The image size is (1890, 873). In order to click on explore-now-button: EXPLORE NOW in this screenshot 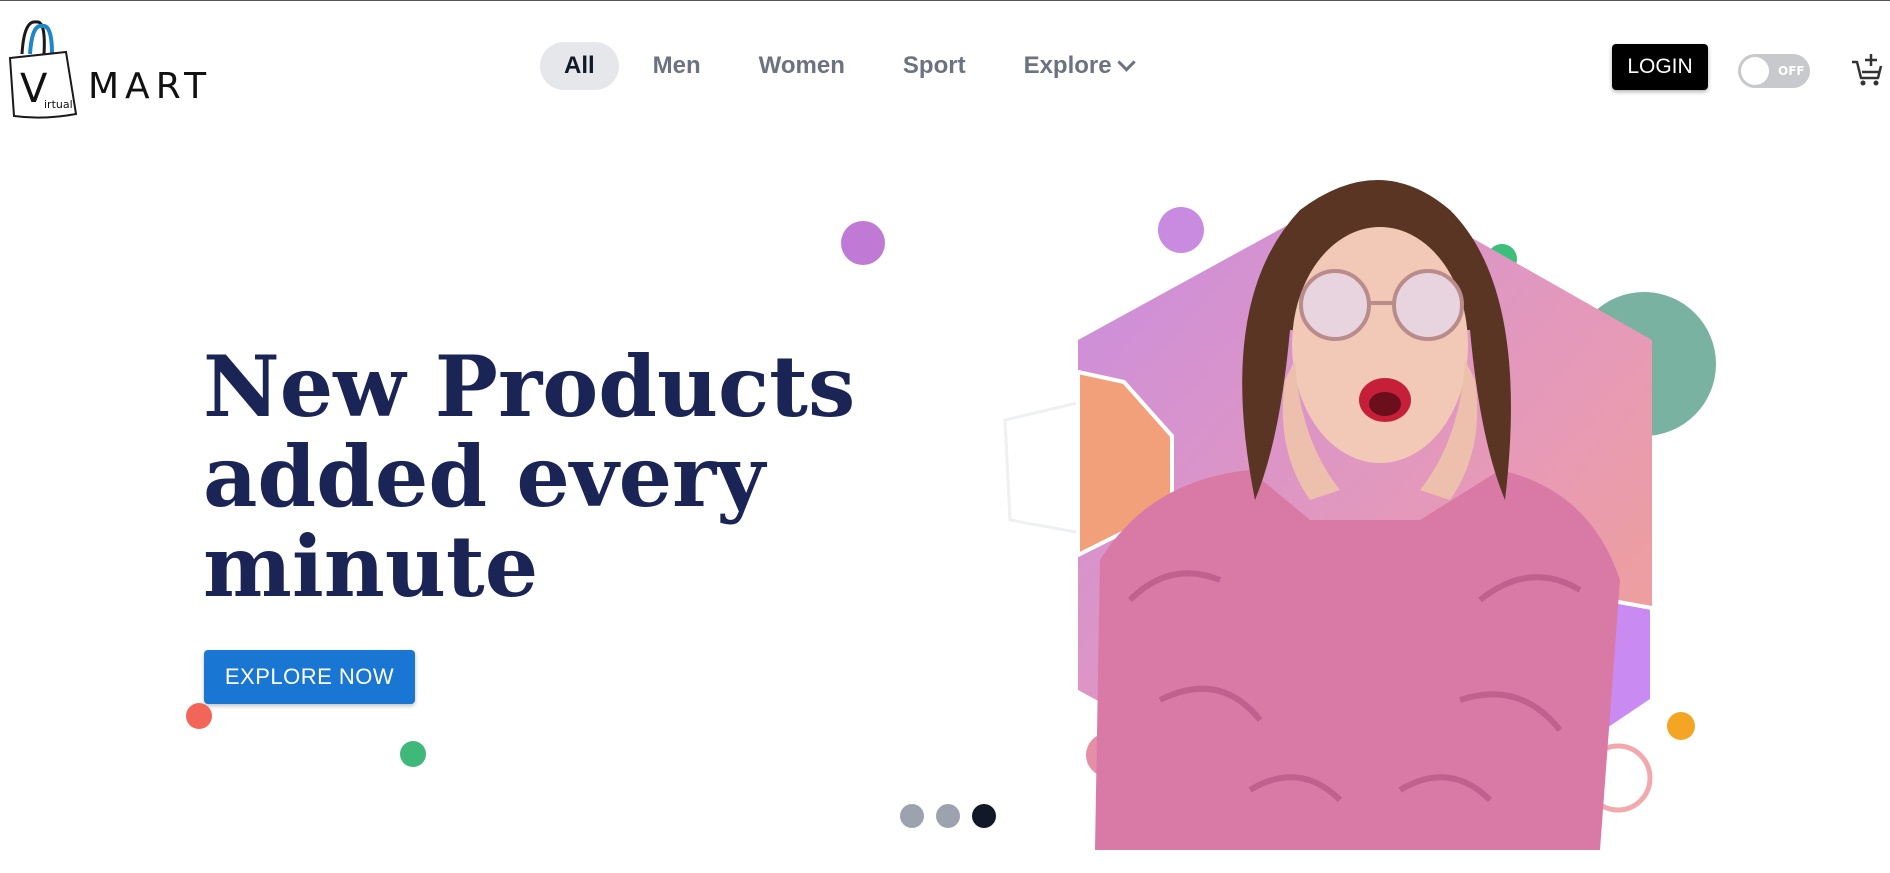, I will do `click(309, 677)`.